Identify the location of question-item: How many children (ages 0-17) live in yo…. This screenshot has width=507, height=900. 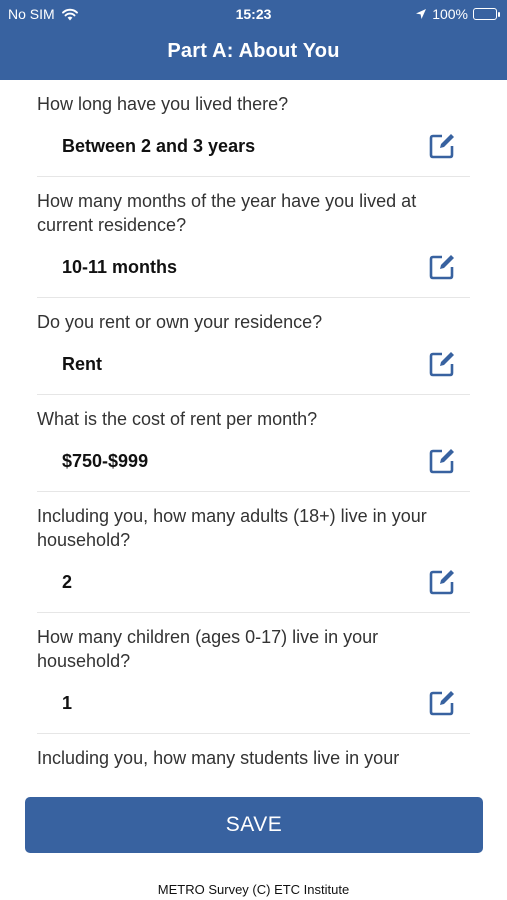
(253, 673).